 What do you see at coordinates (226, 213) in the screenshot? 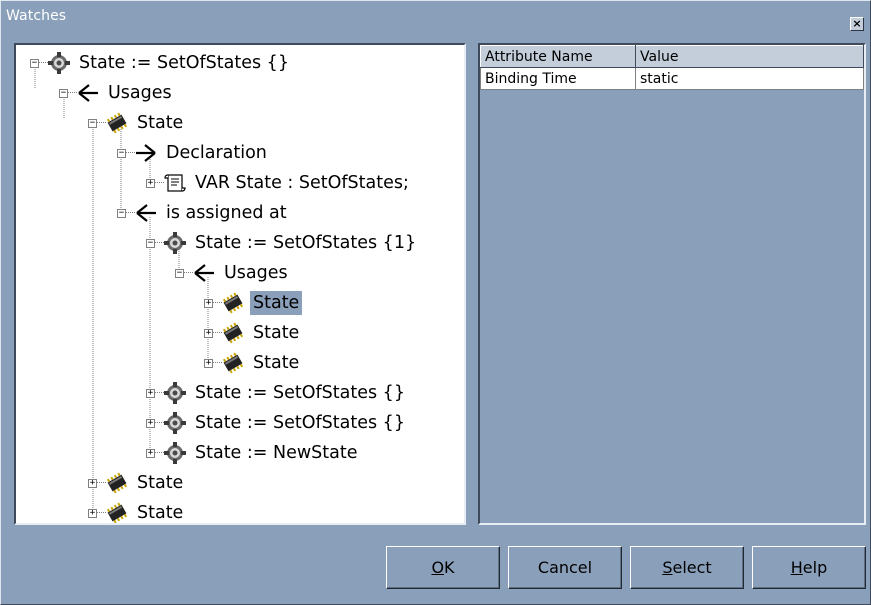
I see `tree-node-label: is assigned at` at bounding box center [226, 213].